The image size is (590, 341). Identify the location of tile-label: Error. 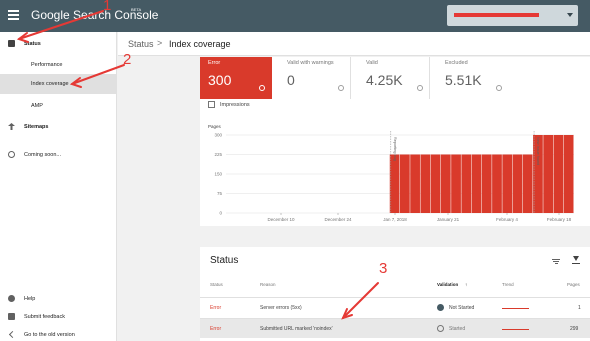
(214, 63).